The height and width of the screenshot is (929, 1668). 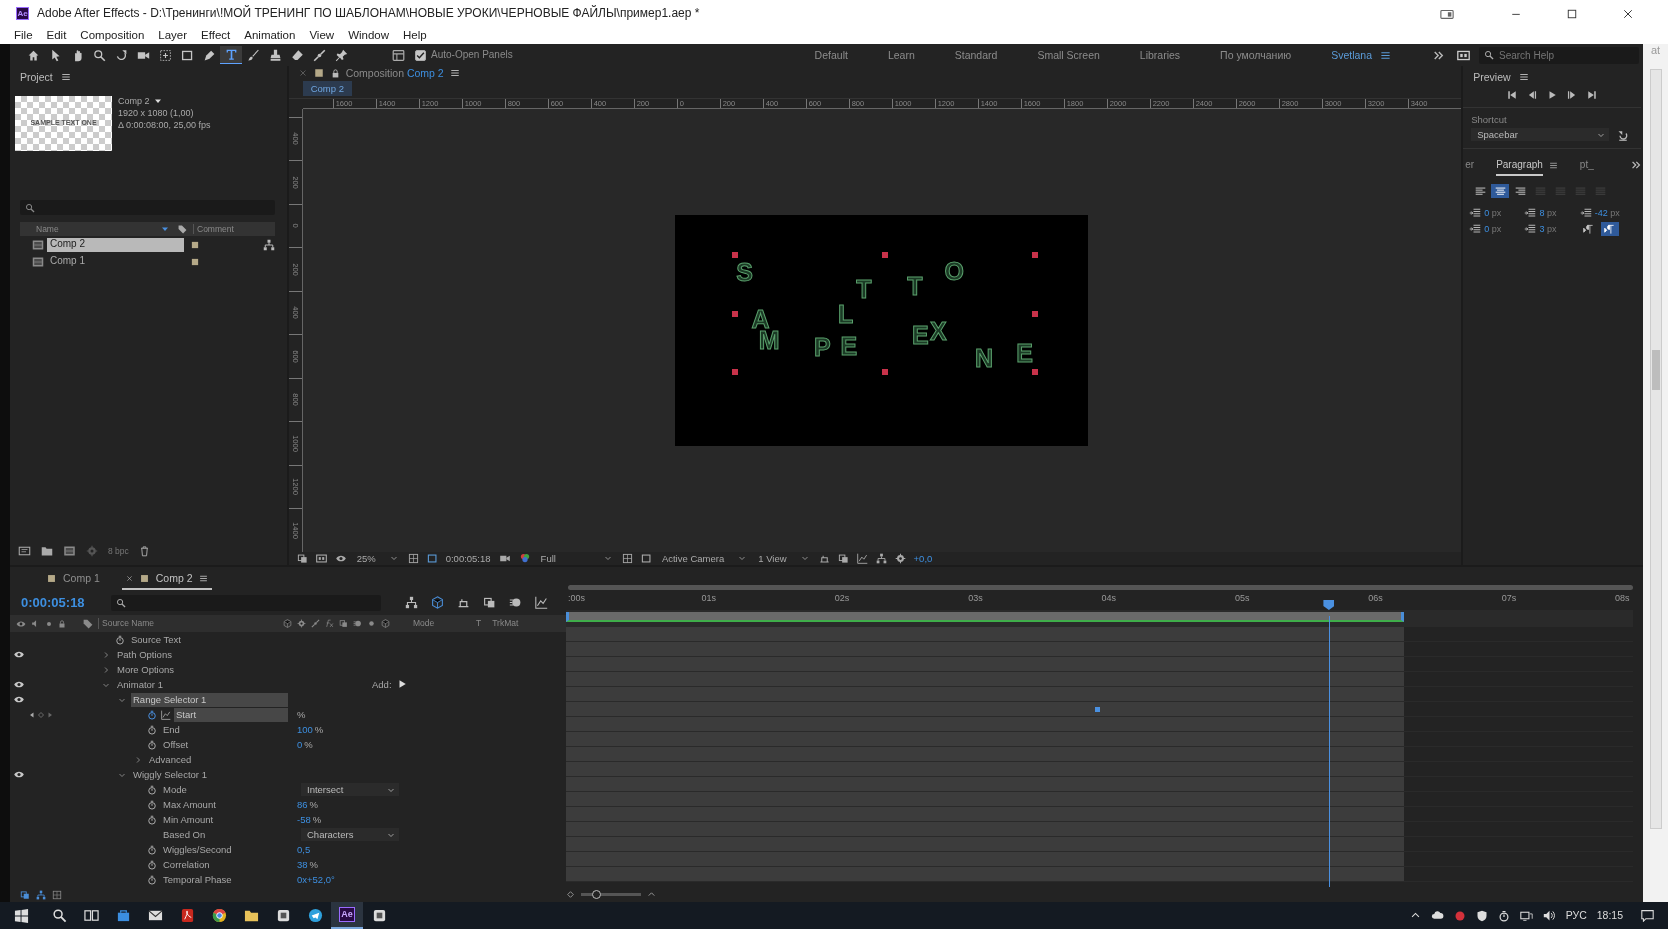 What do you see at coordinates (377, 558) in the screenshot?
I see `magnification-dropdown: 25%` at bounding box center [377, 558].